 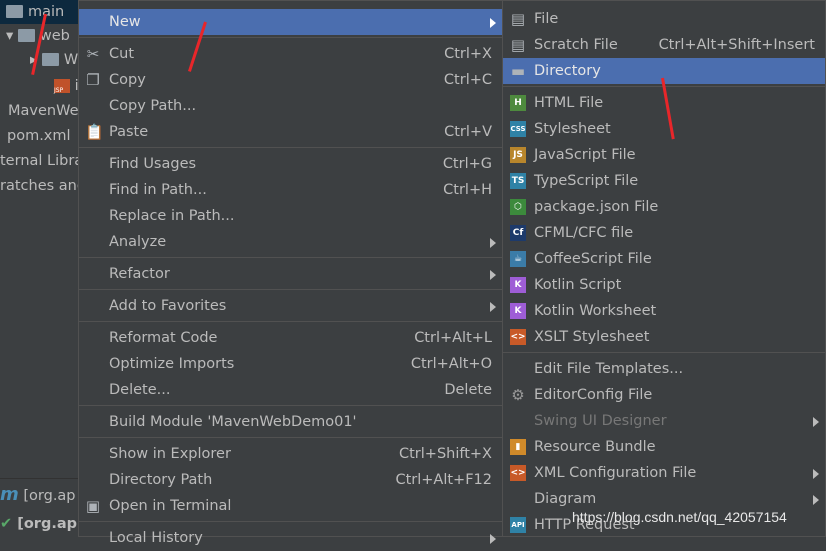 I want to click on tree-item-jsp: JSP i, so click(x=66, y=86).